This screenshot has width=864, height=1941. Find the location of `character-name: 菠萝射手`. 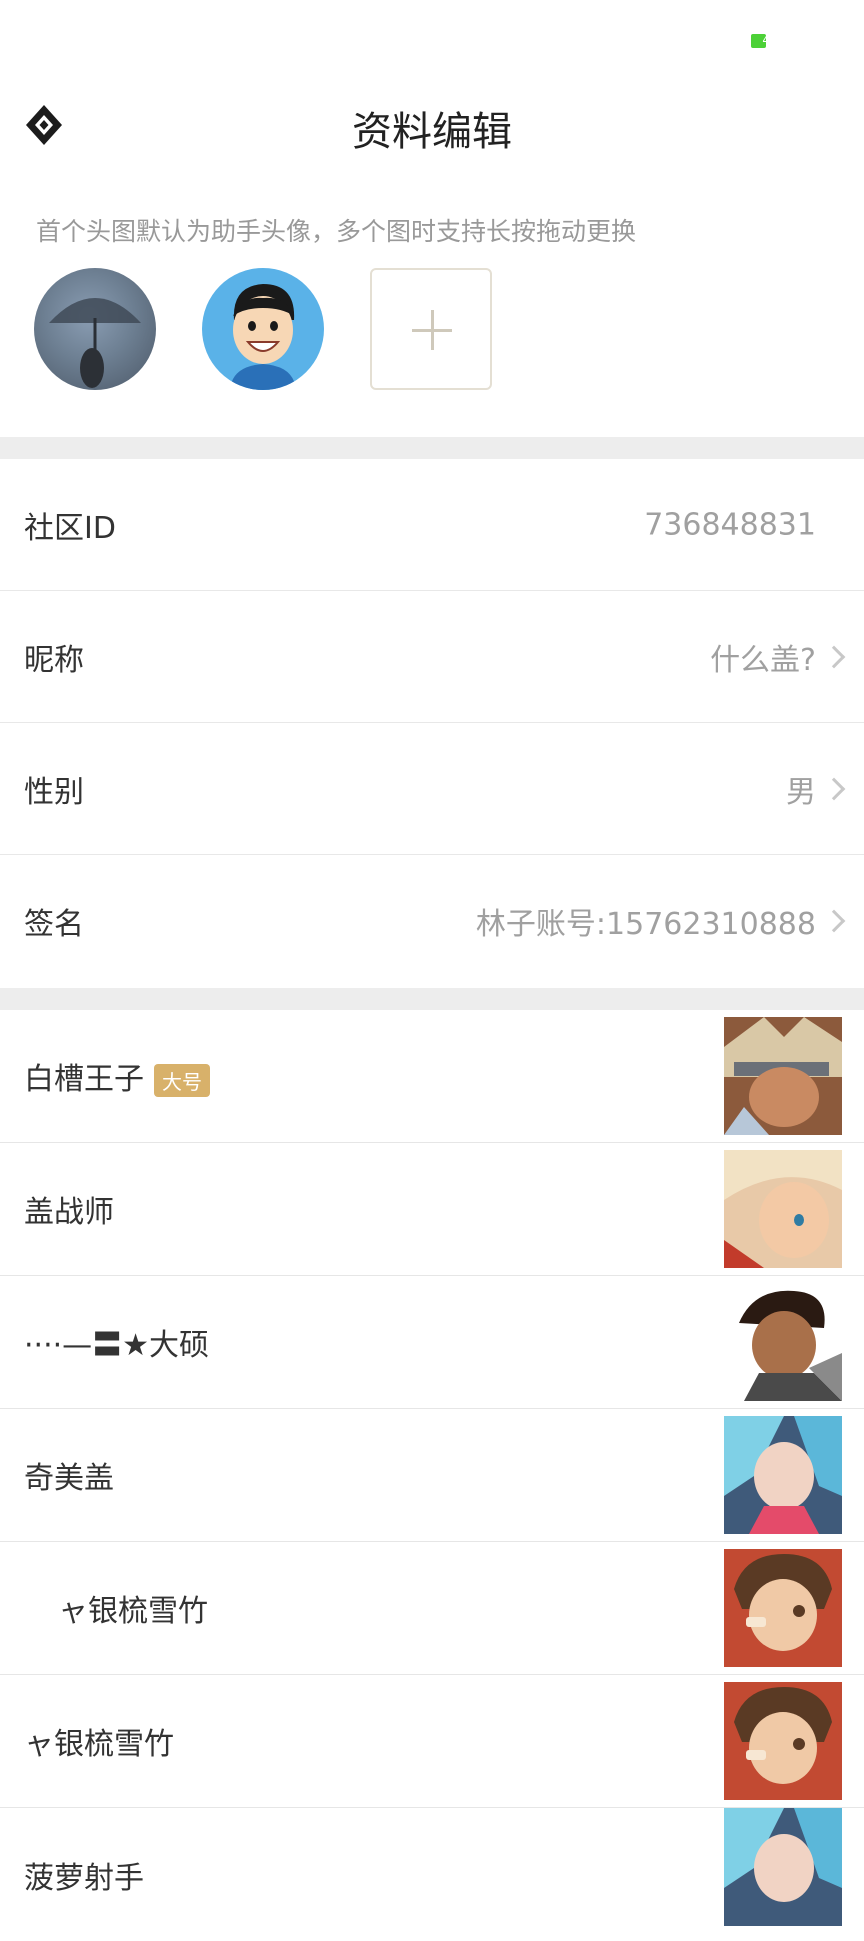

character-name: 菠萝射手 is located at coordinates (84, 1878).